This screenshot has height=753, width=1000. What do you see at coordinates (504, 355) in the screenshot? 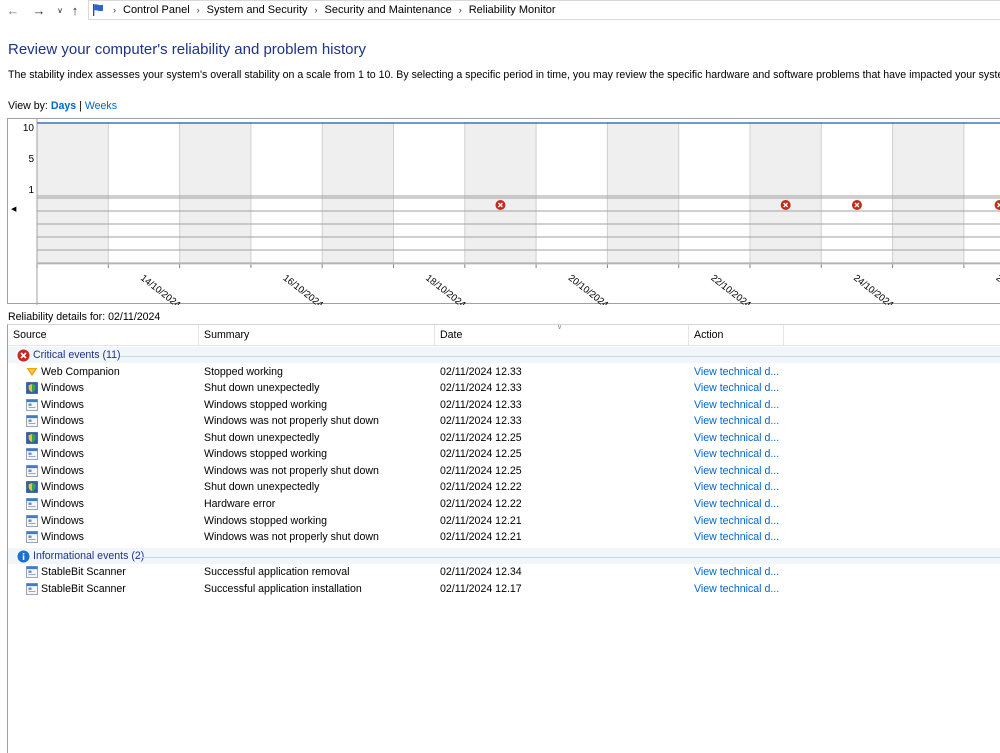
I see `critical-events-group: Critical events (11)` at bounding box center [504, 355].